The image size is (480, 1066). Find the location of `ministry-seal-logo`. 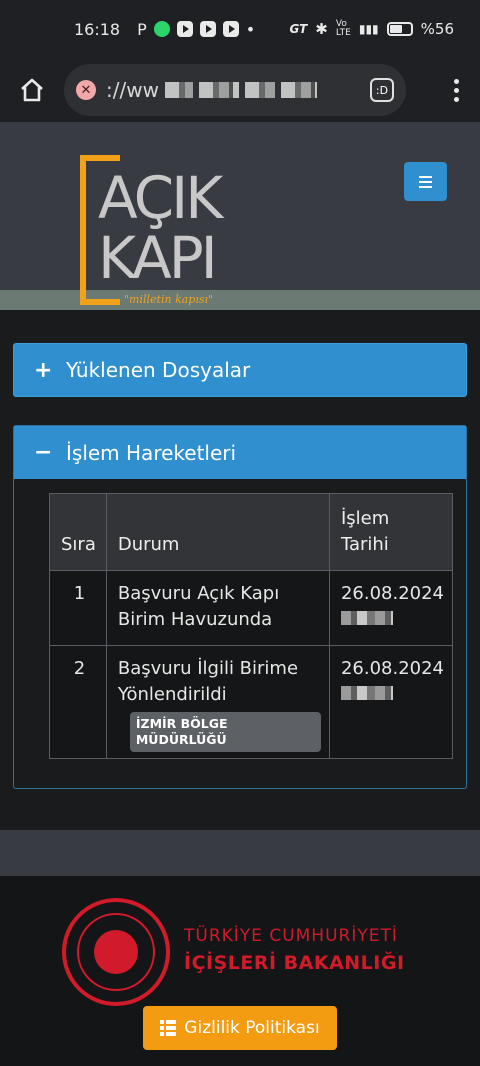

ministry-seal-logo is located at coordinates (116, 952).